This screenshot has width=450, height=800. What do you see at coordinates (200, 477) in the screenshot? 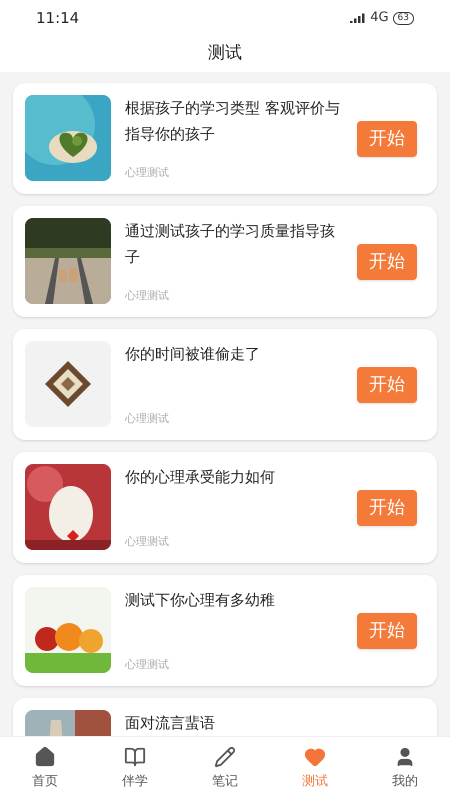
I see `test-title: 你的心理承受能力如何` at bounding box center [200, 477].